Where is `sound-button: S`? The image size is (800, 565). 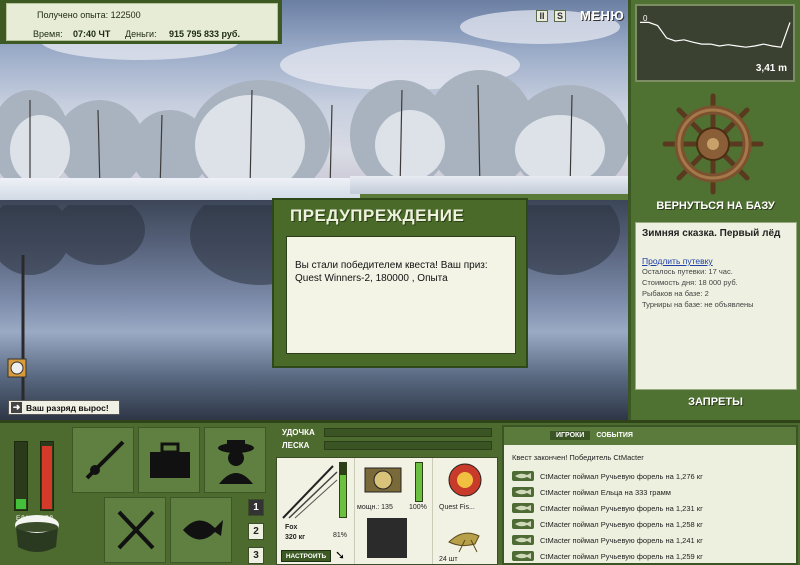
sound-button: S is located at coordinates (560, 15).